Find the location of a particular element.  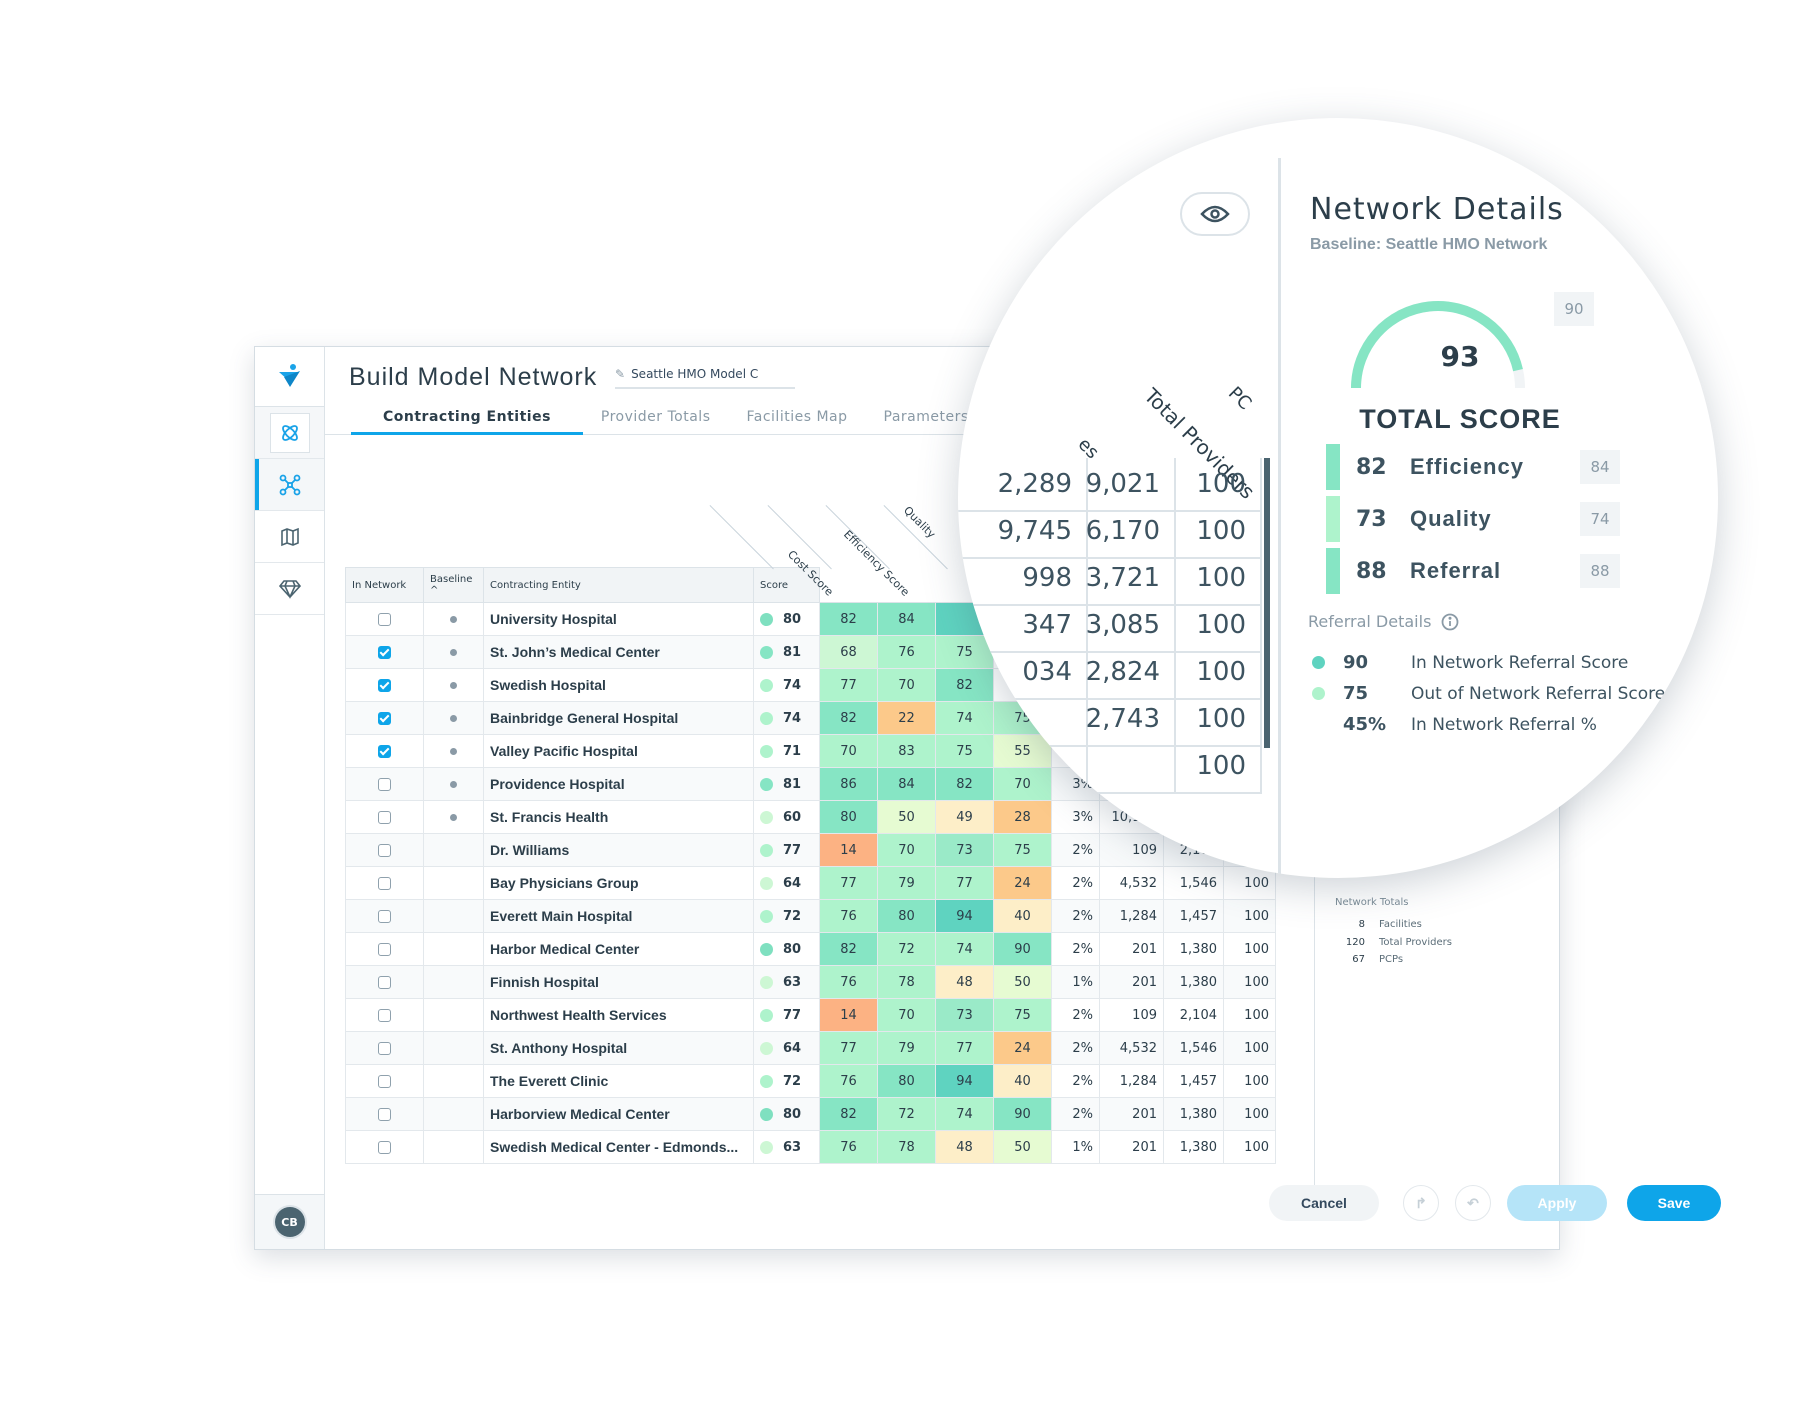

entity-name: St. Francis Health is located at coordinates (618, 817).